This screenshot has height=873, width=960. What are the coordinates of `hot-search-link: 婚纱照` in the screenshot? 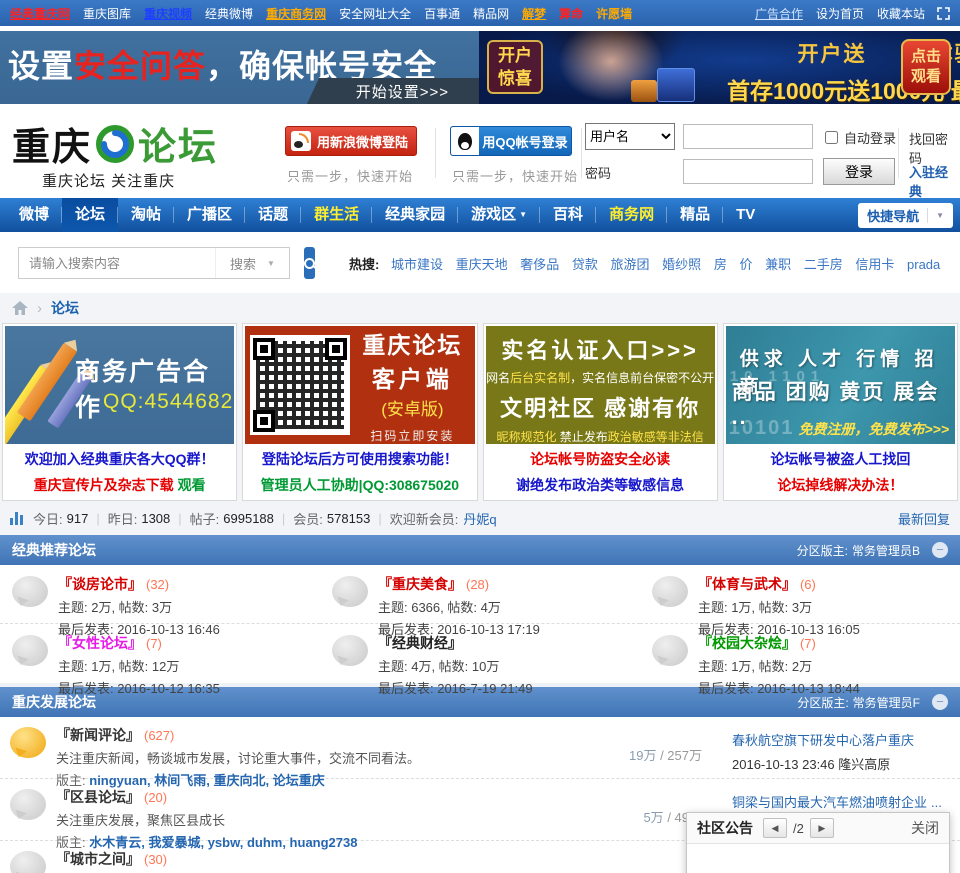 It's located at (681, 264).